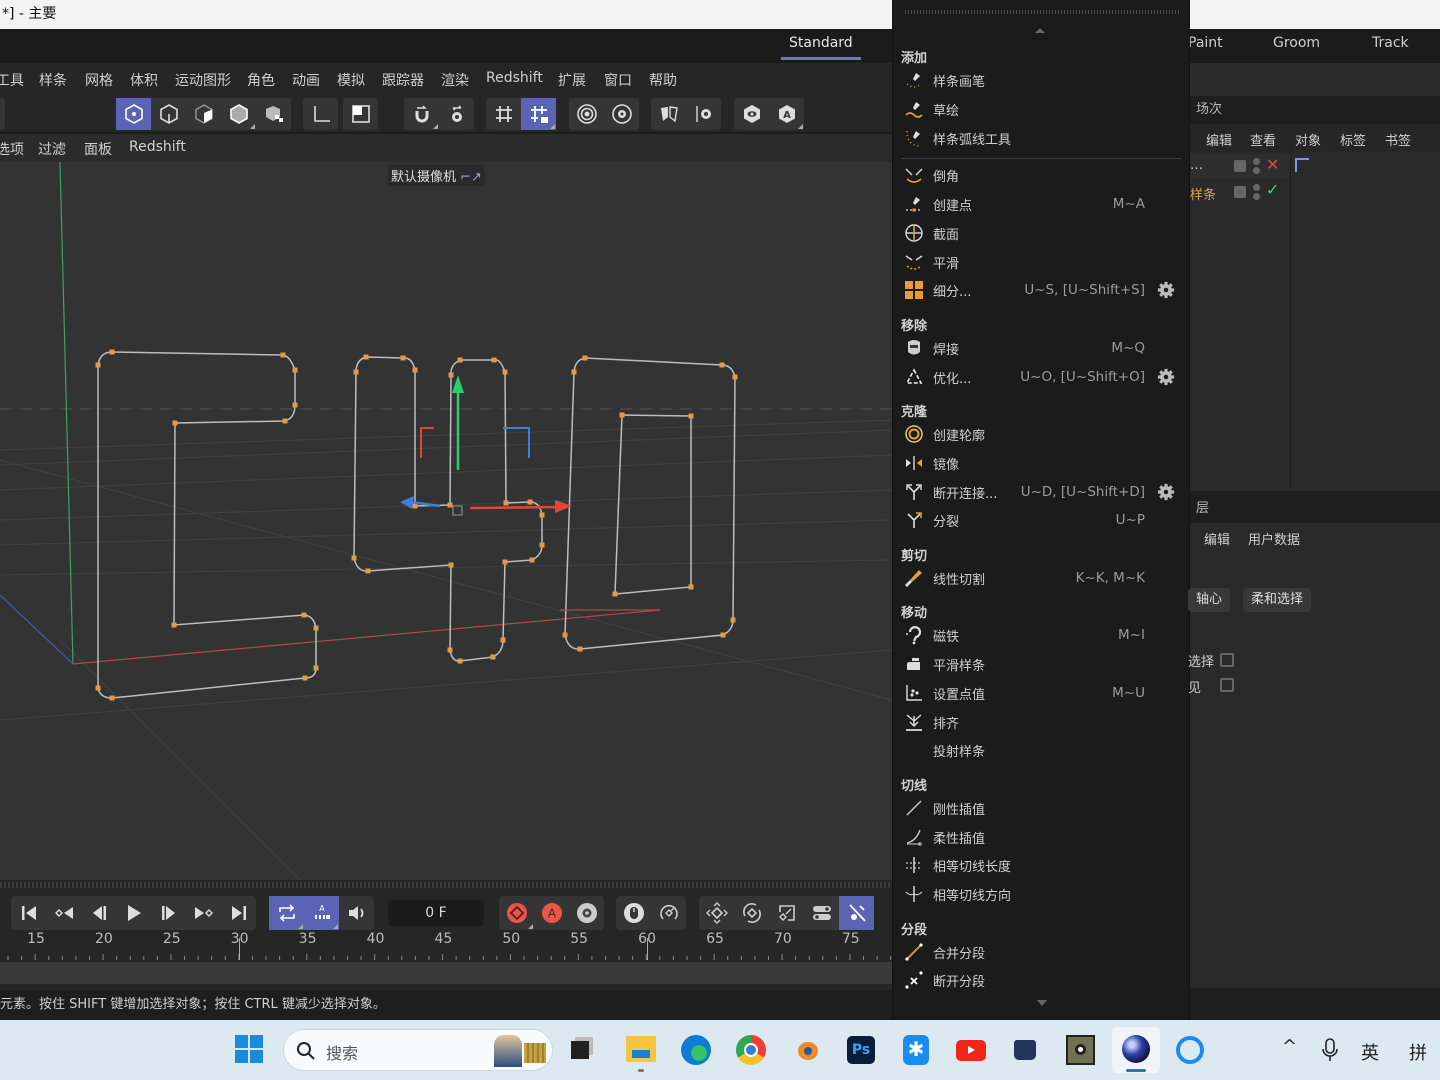 The width and height of the screenshot is (1440, 1080). What do you see at coordinates (1042, 520) in the screenshot?
I see `menu-item: 分裂 U~P` at bounding box center [1042, 520].